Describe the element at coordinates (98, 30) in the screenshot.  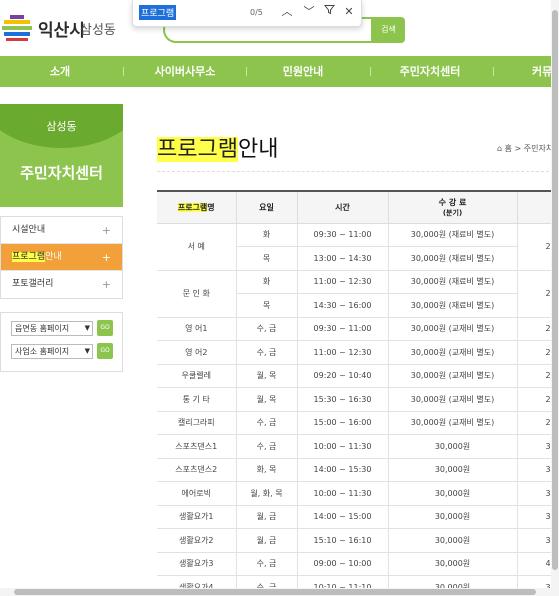
I see `dong-name: 삼성동` at that location.